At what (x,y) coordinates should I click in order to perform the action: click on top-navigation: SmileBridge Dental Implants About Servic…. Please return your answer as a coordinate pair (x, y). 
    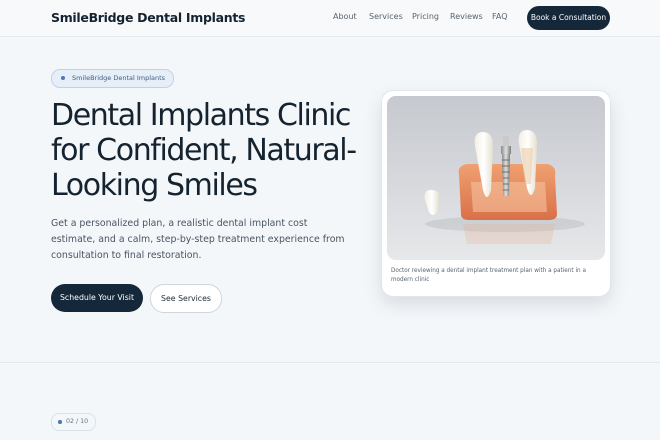
    Looking at the image, I should click on (330, 18).